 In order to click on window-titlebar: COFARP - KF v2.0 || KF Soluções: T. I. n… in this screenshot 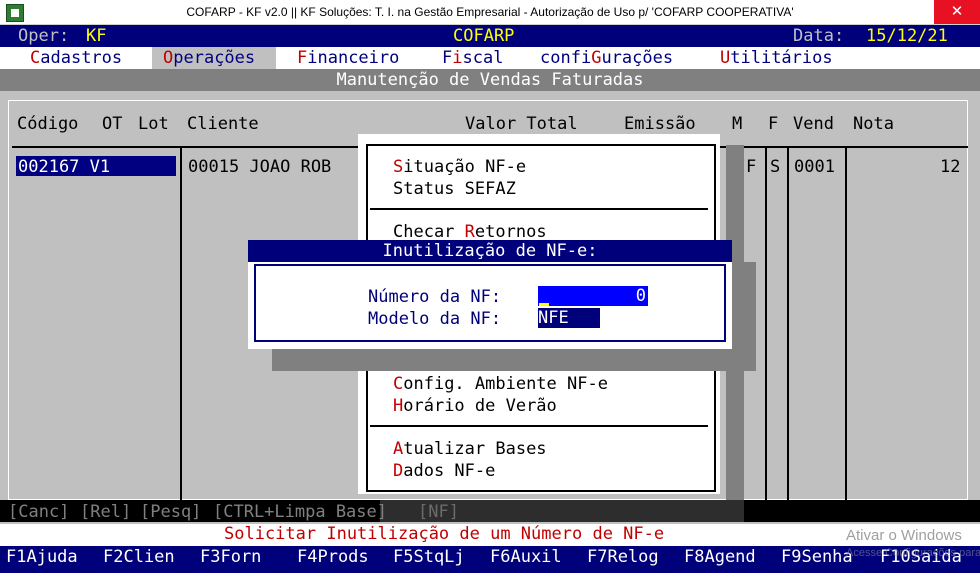, I will do `click(490, 12)`.